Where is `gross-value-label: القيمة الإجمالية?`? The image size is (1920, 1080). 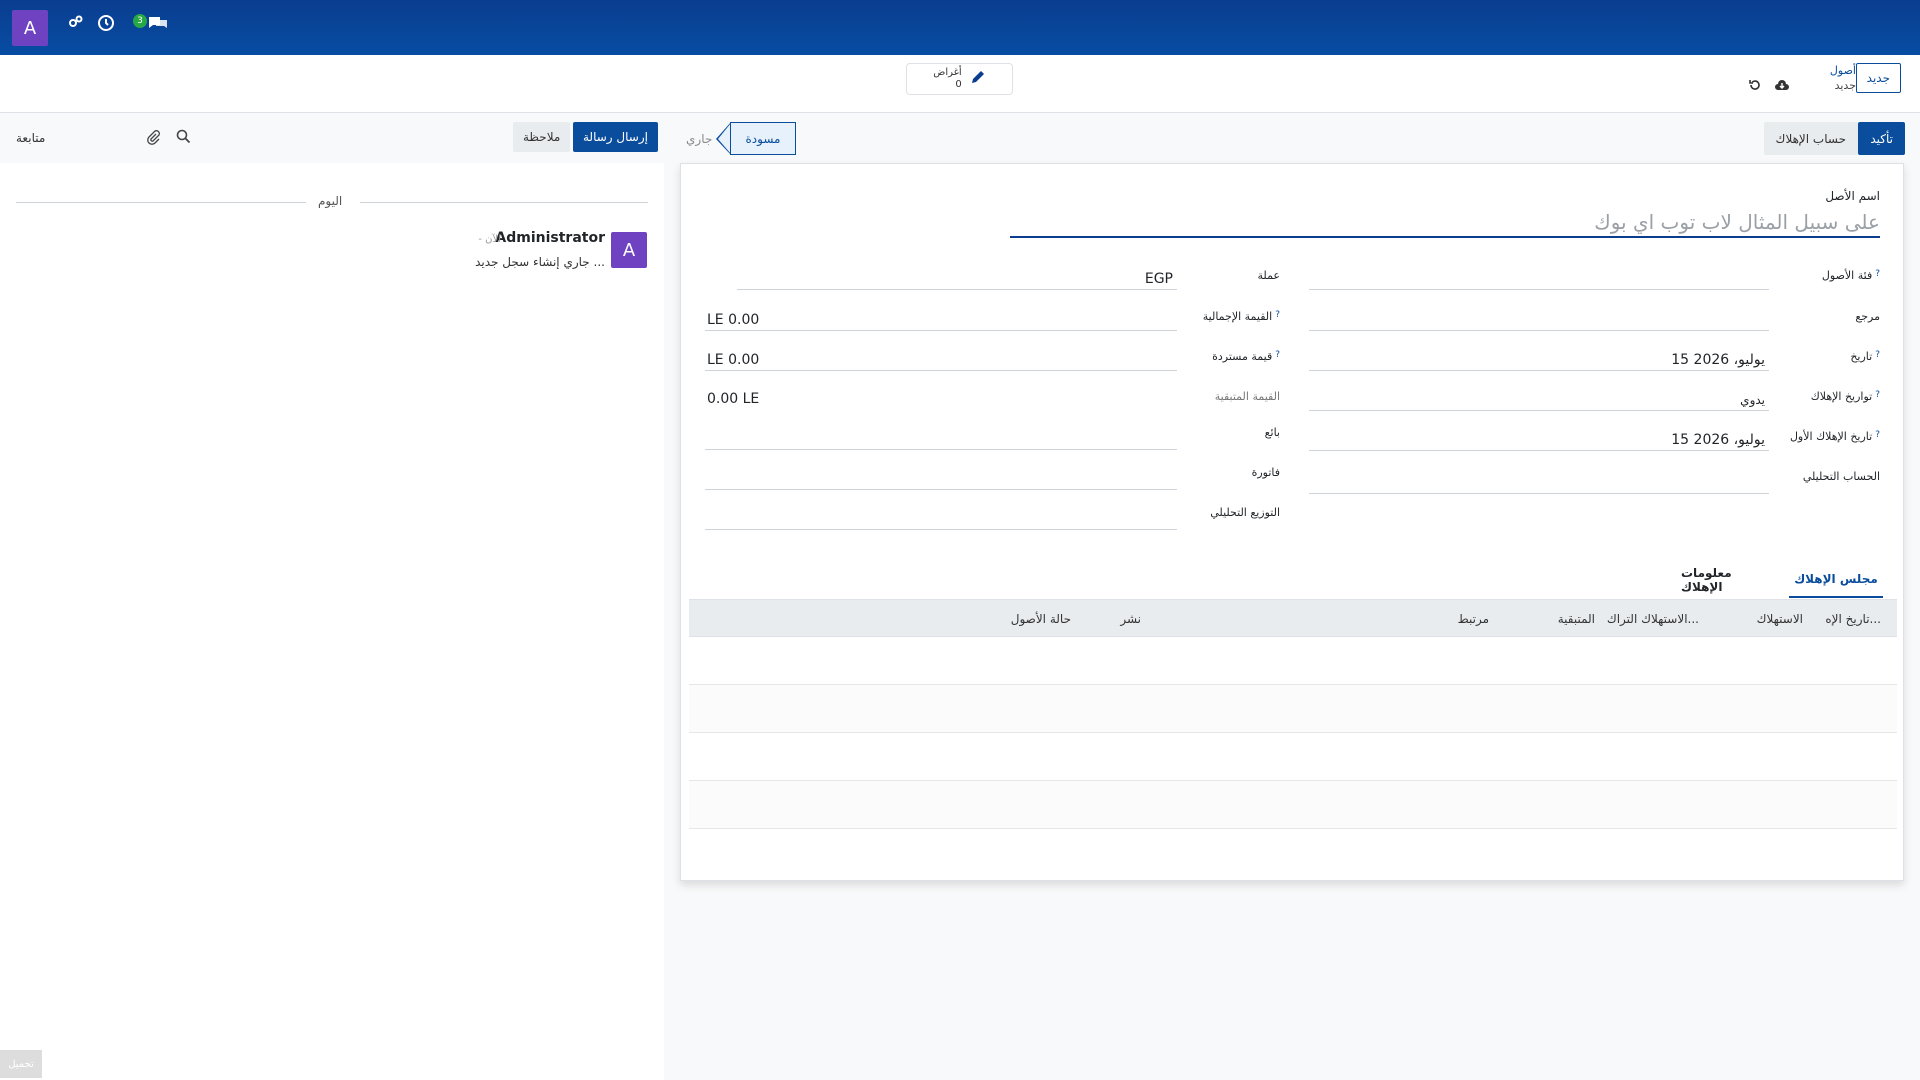 gross-value-label: القيمة الإجمالية? is located at coordinates (1241, 316).